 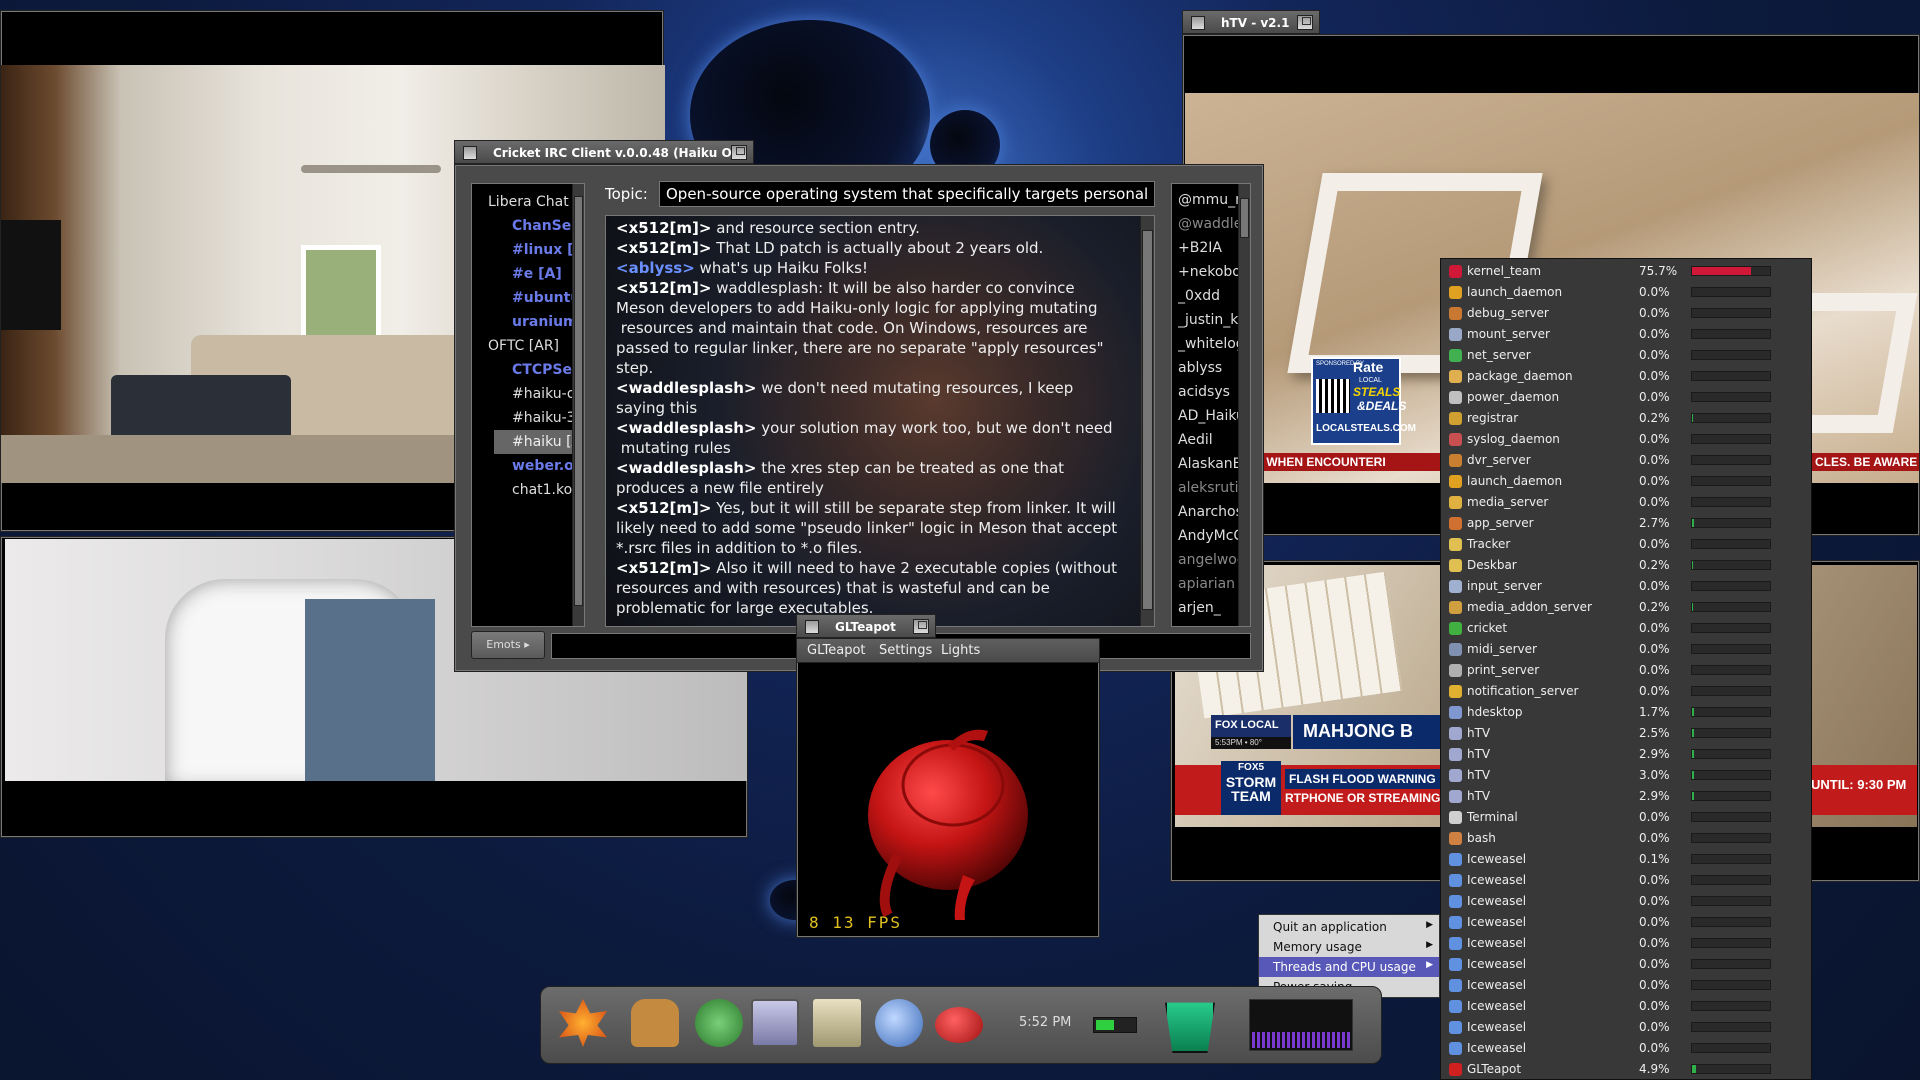 What do you see at coordinates (1045, 1022) in the screenshot?
I see `dock-clock: 5:52 PM` at bounding box center [1045, 1022].